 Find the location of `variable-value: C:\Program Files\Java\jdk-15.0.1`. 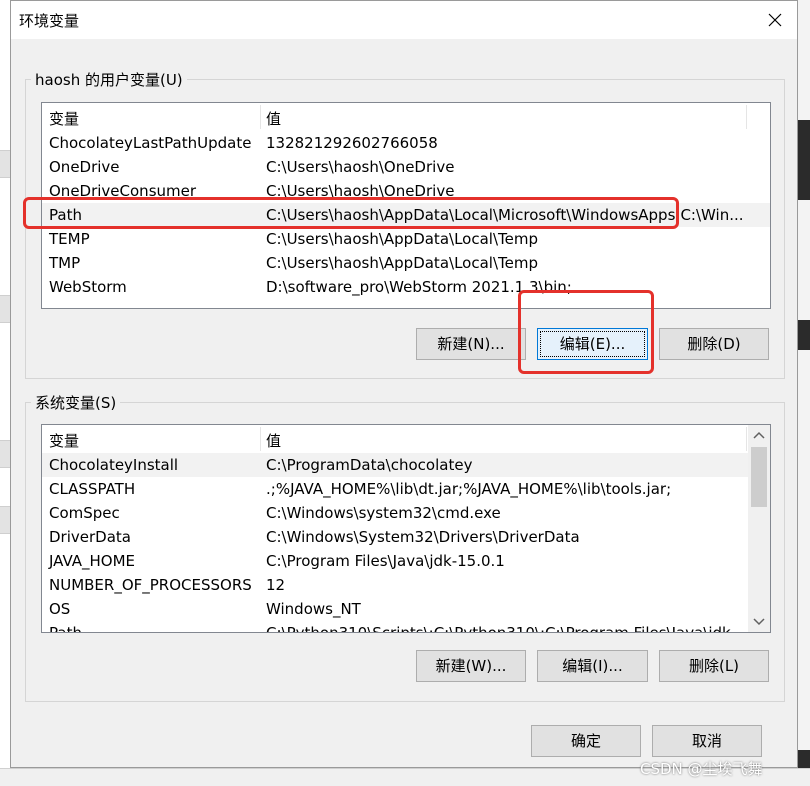

variable-value: C:\Program Files\Java\jdk-15.0.1 is located at coordinates (385, 561).